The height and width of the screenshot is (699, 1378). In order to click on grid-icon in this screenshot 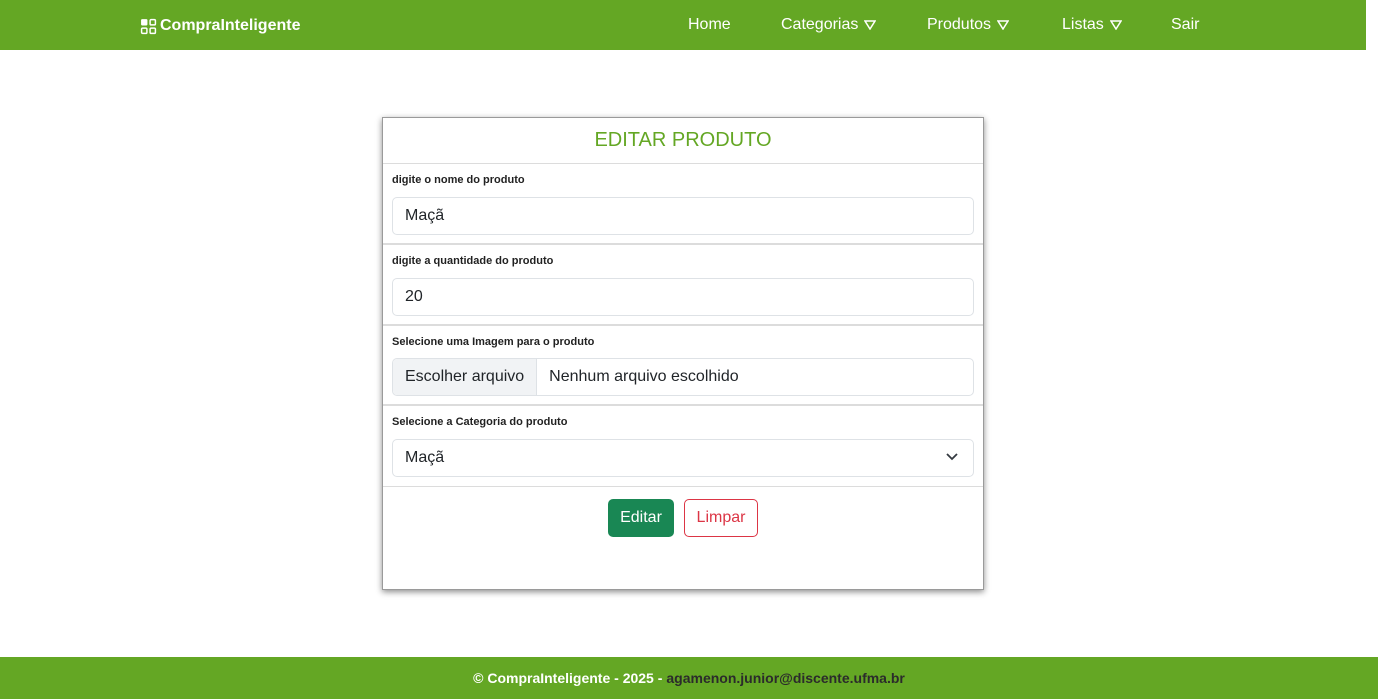, I will do `click(148, 26)`.